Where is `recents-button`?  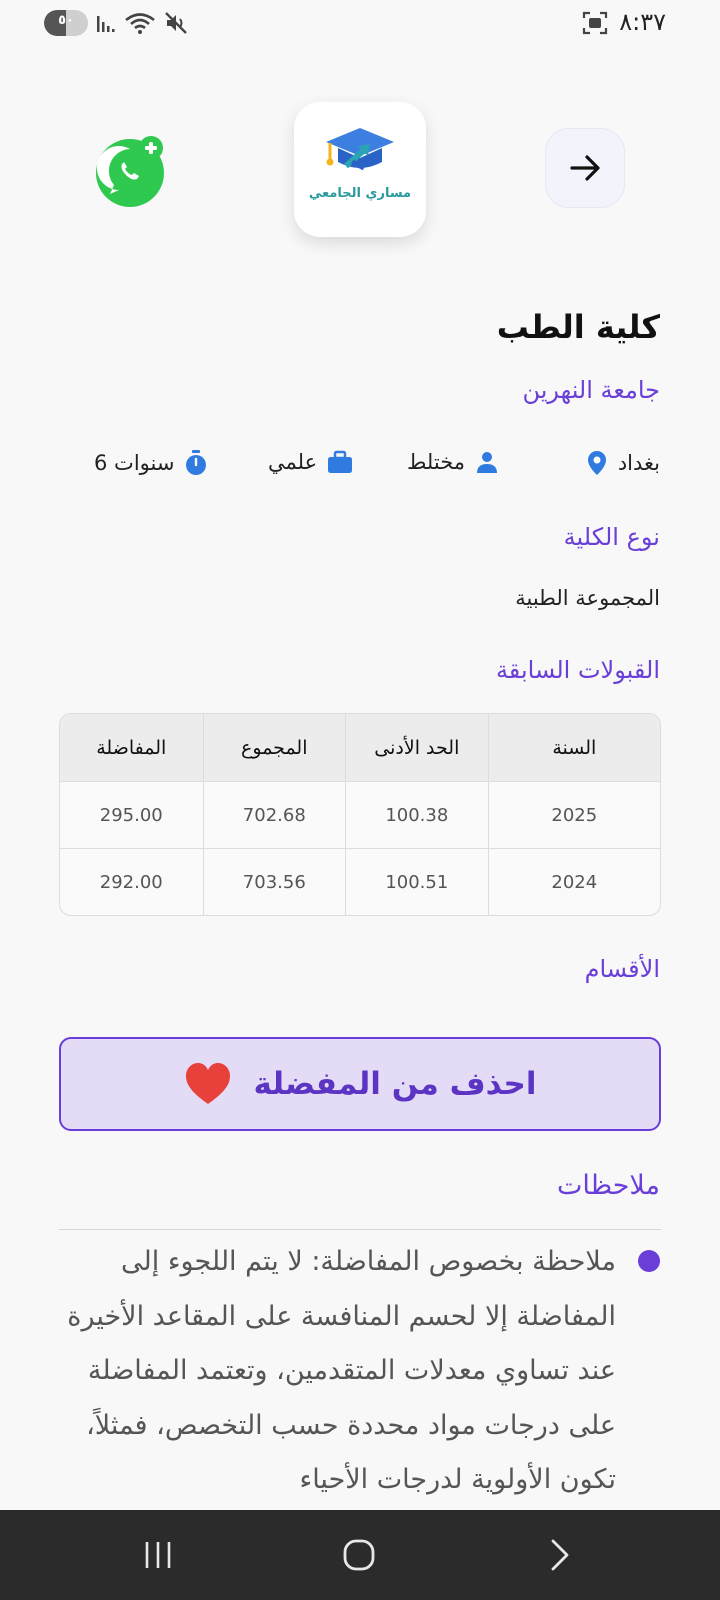 recents-button is located at coordinates (158, 1555).